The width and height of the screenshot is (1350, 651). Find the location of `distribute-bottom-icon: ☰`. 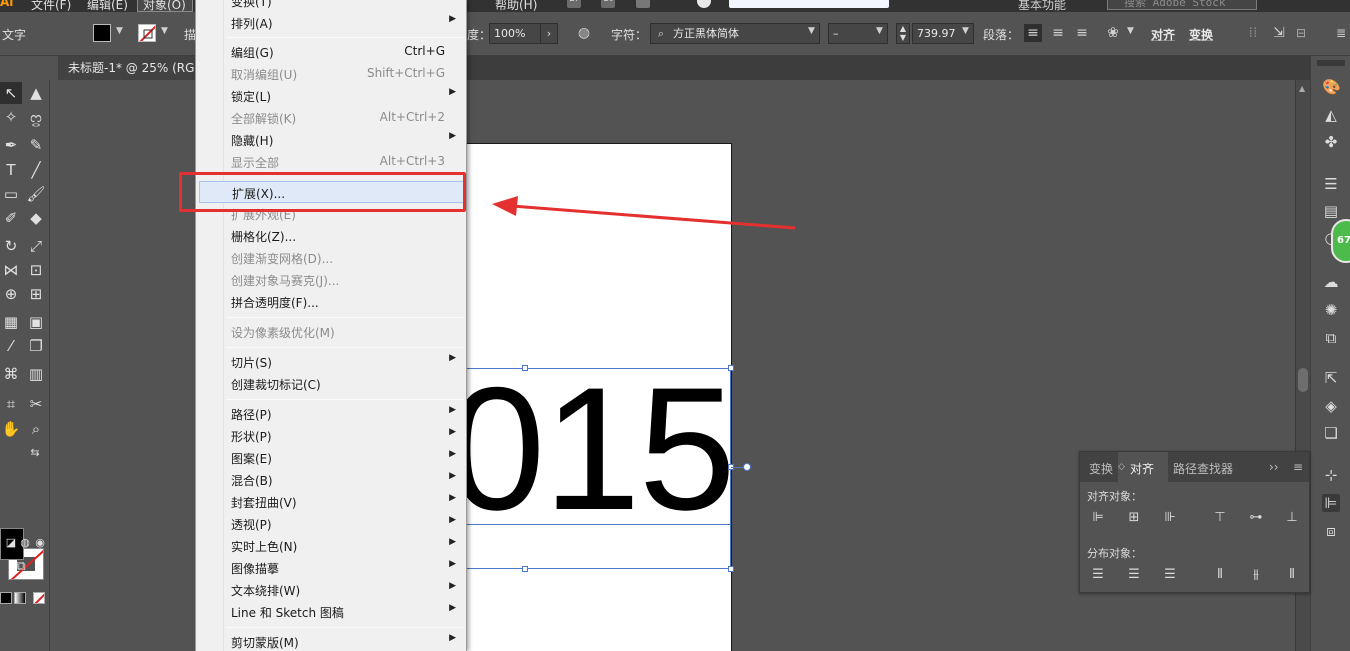

distribute-bottom-icon: ☰ is located at coordinates (1170, 575).